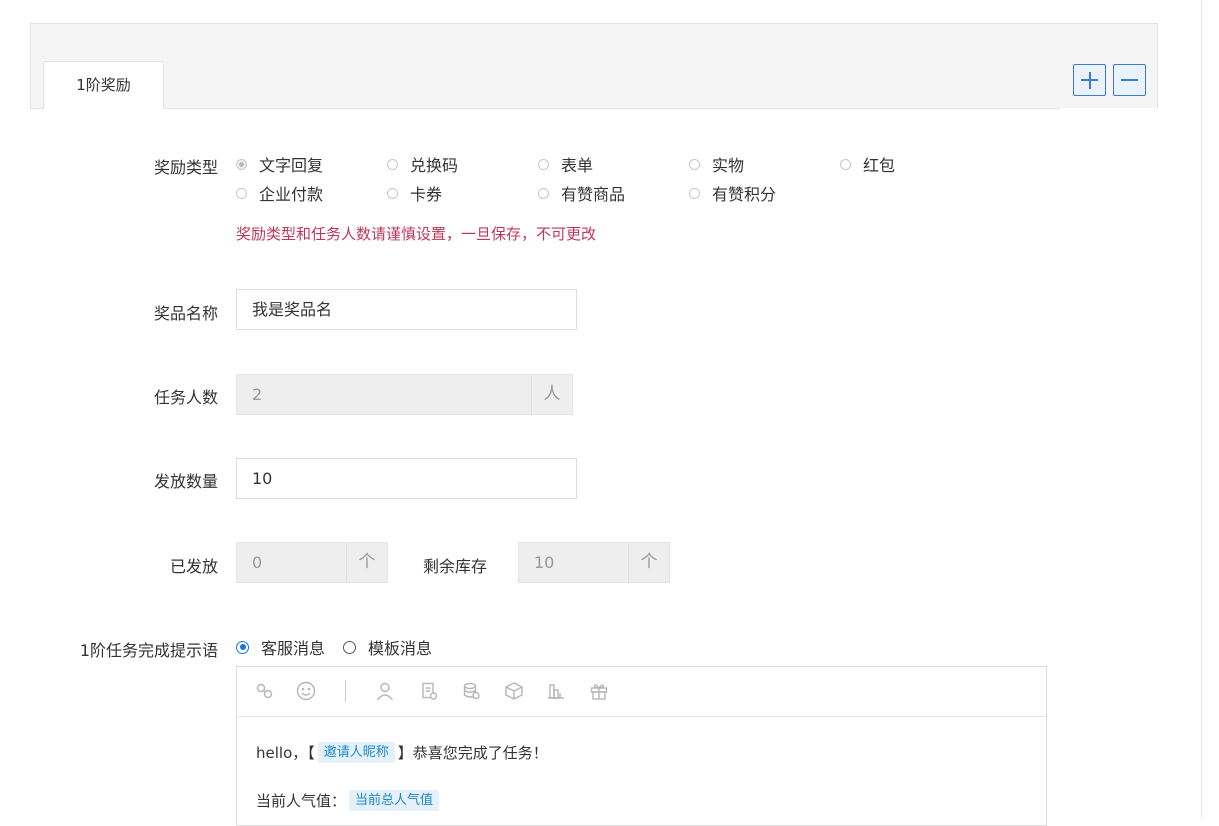 The image size is (1219, 826). I want to click on cube-icon, so click(514, 691).